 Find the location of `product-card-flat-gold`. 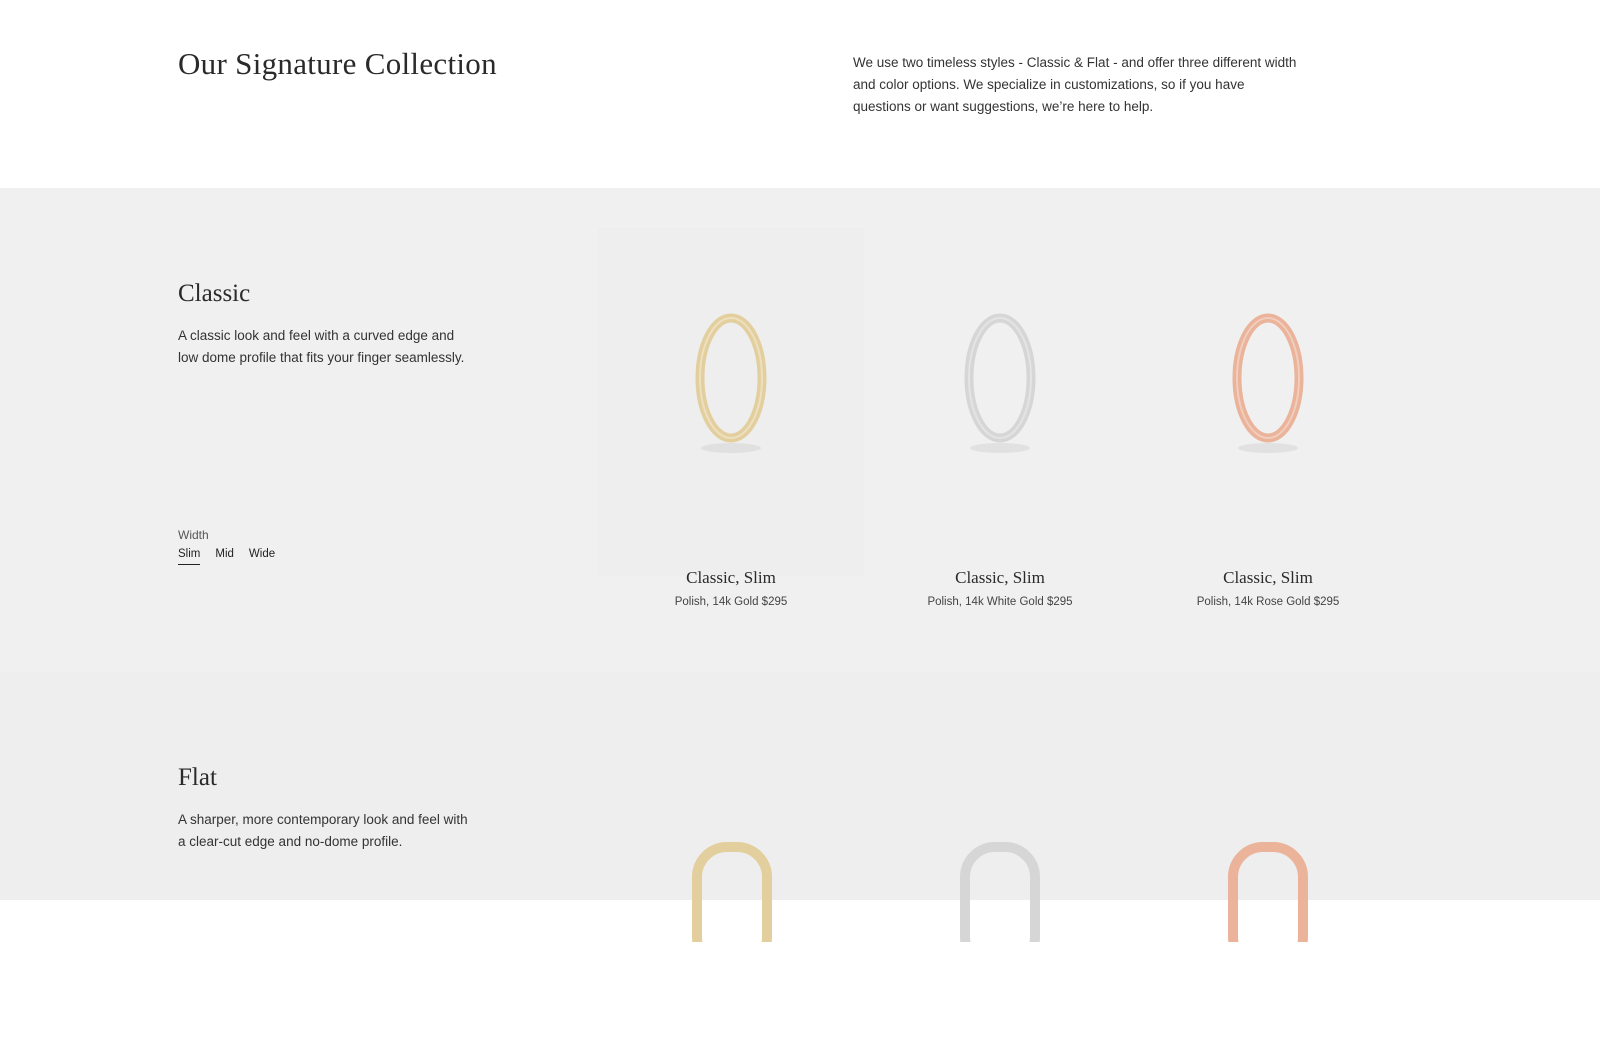

product-card-flat-gold is located at coordinates (732, 886).